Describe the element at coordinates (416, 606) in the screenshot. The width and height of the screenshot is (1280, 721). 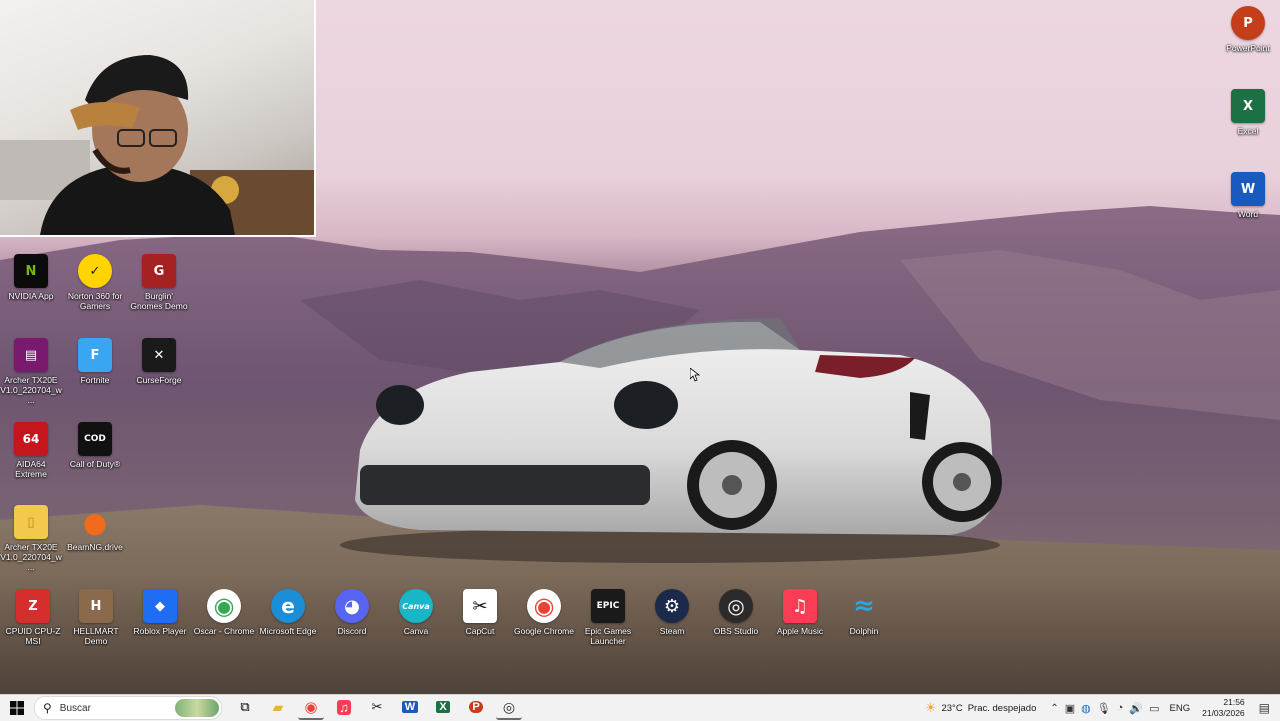
I see `canva-icon: Canva` at that location.